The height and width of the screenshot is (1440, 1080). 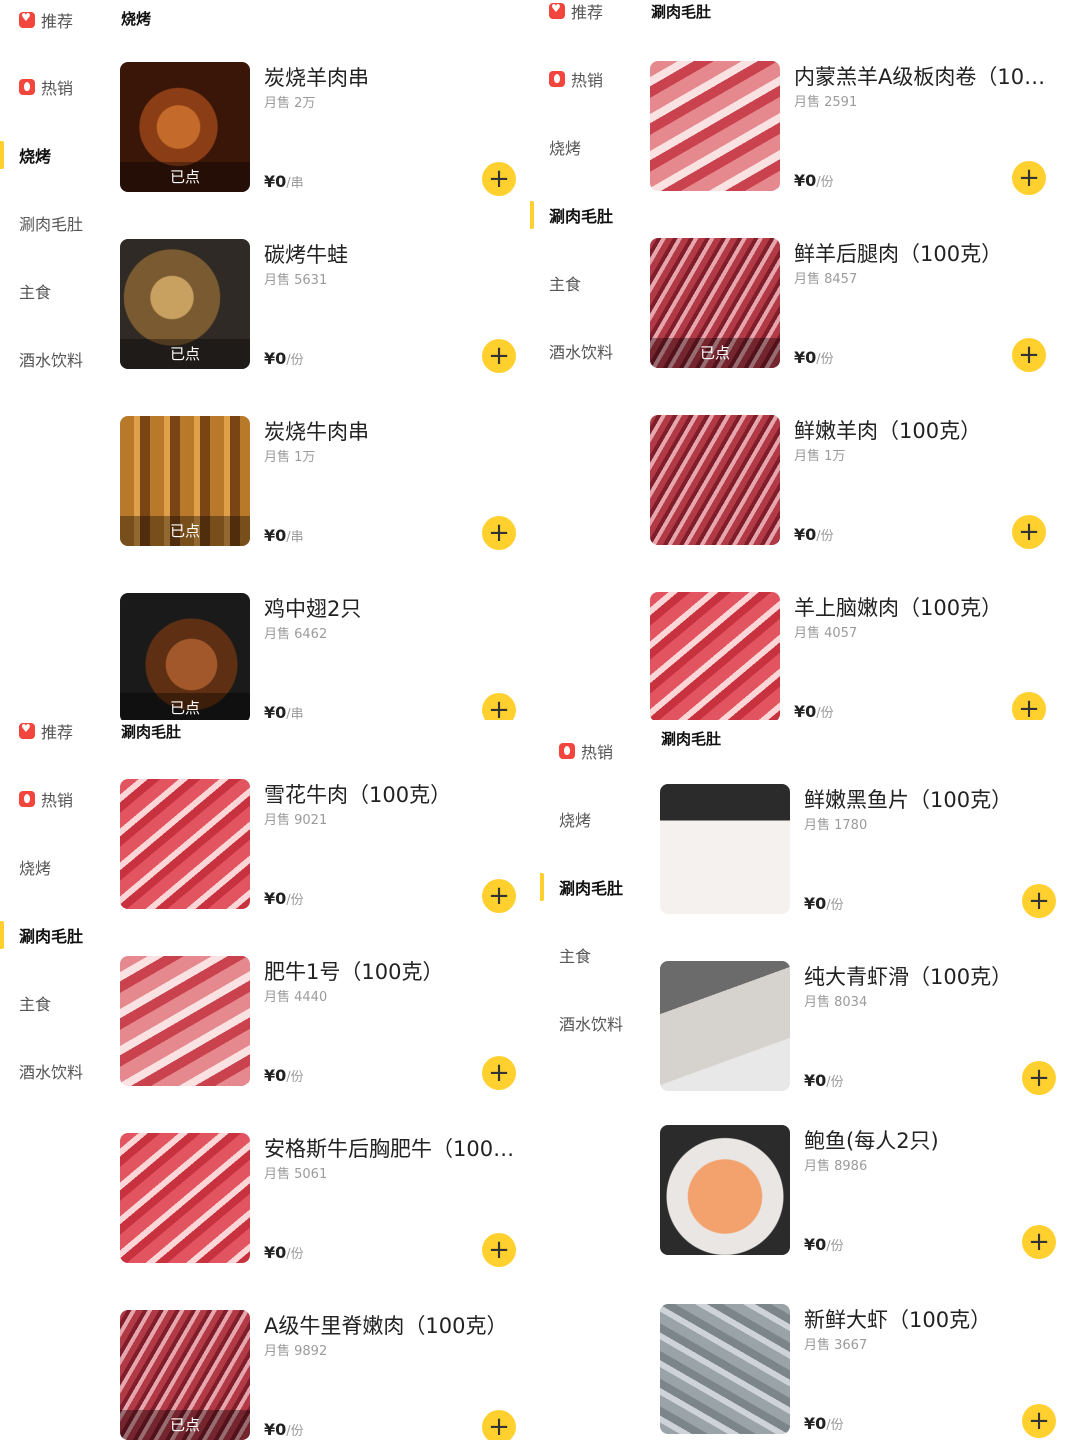 What do you see at coordinates (855, 305) in the screenshot?
I see `dish-card: 已点 鲜羊后腿肉（100克） 月售 8457 ¥0/份 +` at bounding box center [855, 305].